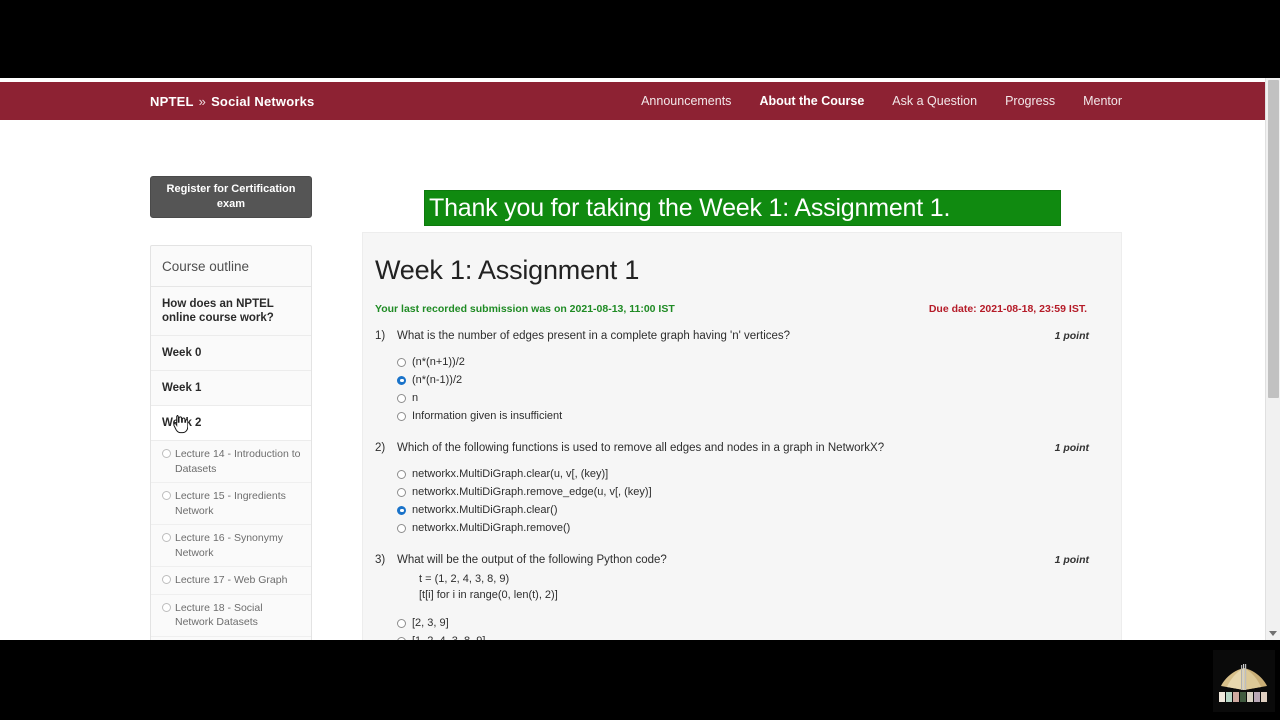  What do you see at coordinates (231, 311) in the screenshot?
I see `sidebar-item-how-nptel-works: How does an NPTEL online course work?` at bounding box center [231, 311].